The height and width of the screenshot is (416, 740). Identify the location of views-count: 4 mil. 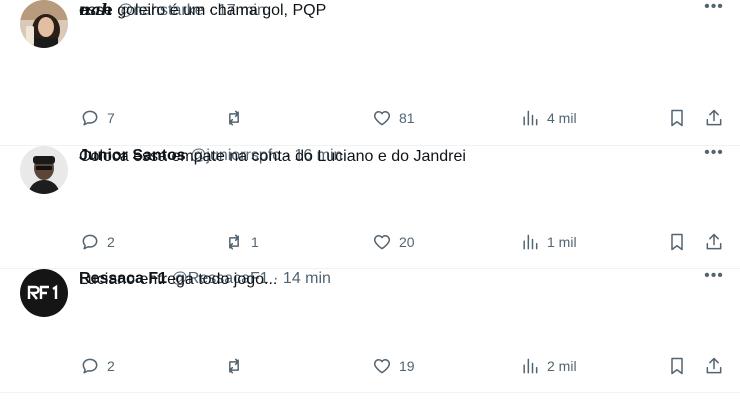
(562, 118).